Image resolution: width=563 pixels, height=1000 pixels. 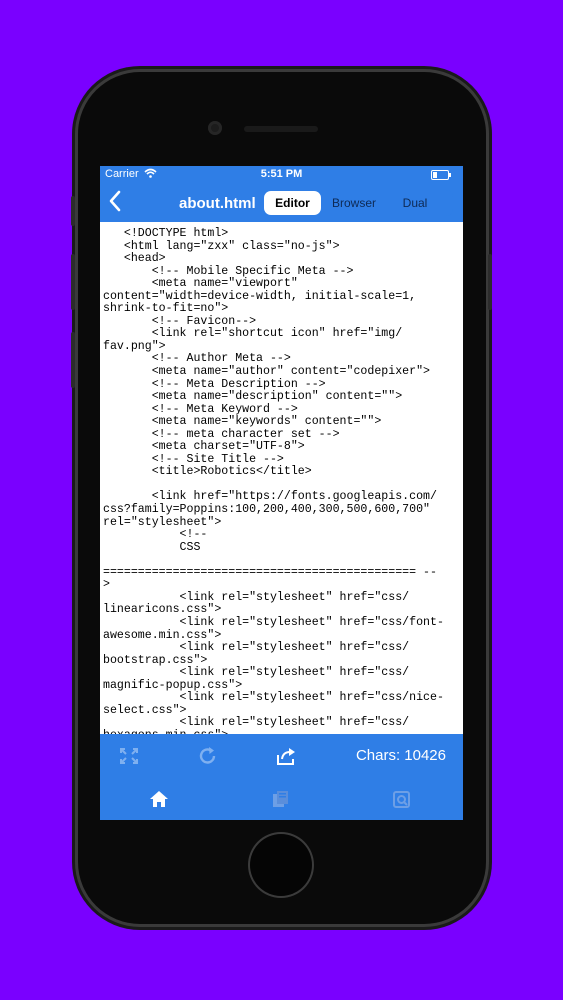 What do you see at coordinates (286, 756) in the screenshot?
I see `share-icon` at bounding box center [286, 756].